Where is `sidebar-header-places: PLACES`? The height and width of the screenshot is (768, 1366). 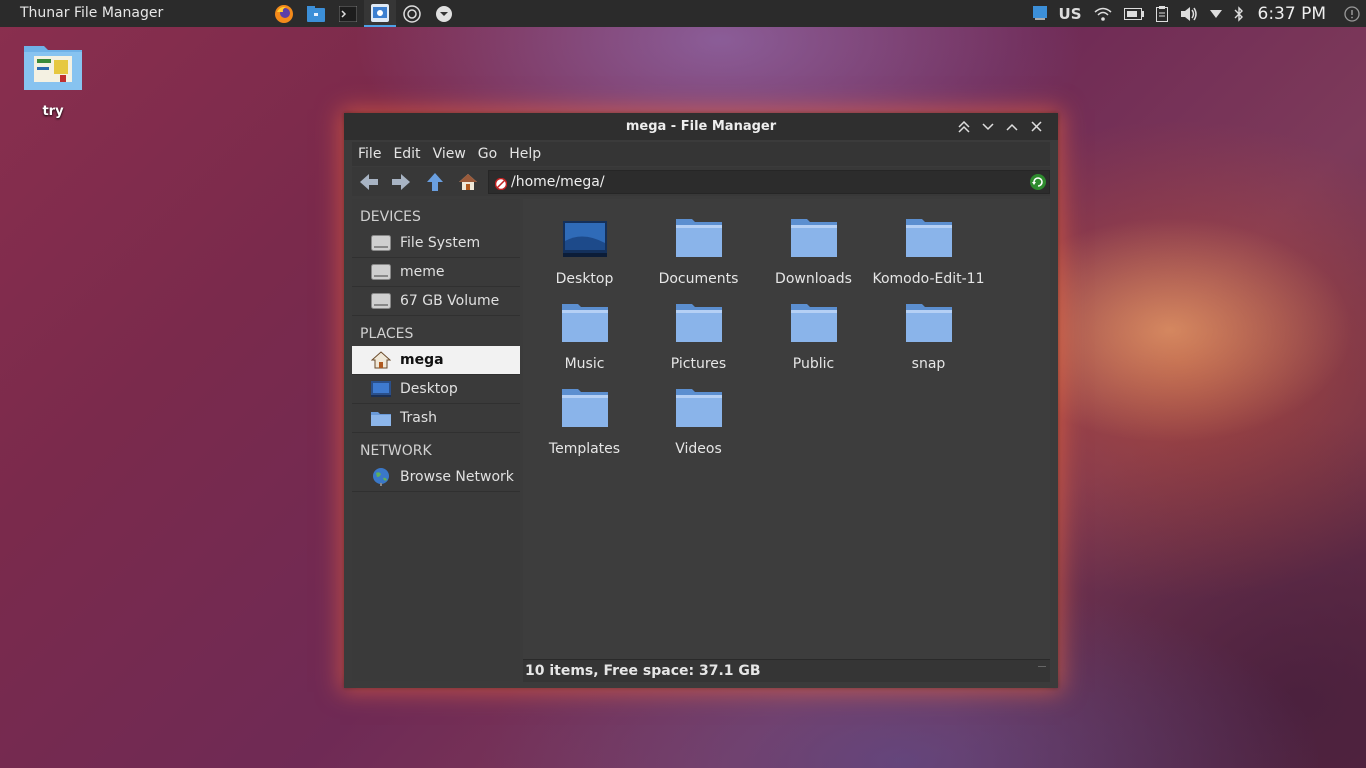
sidebar-header-places: PLACES is located at coordinates (387, 334).